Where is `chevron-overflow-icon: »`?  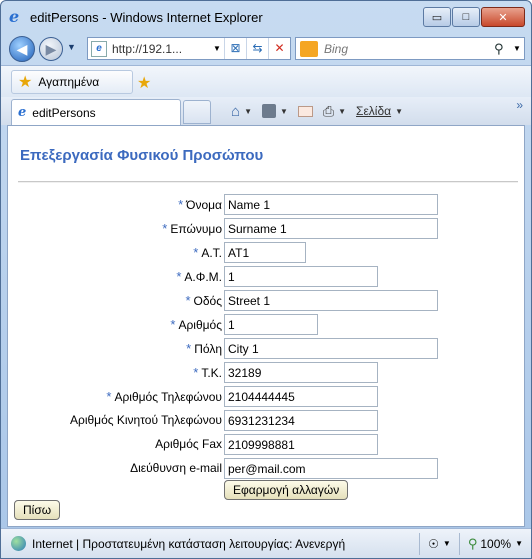
chevron-overflow-icon: » is located at coordinates (519, 105).